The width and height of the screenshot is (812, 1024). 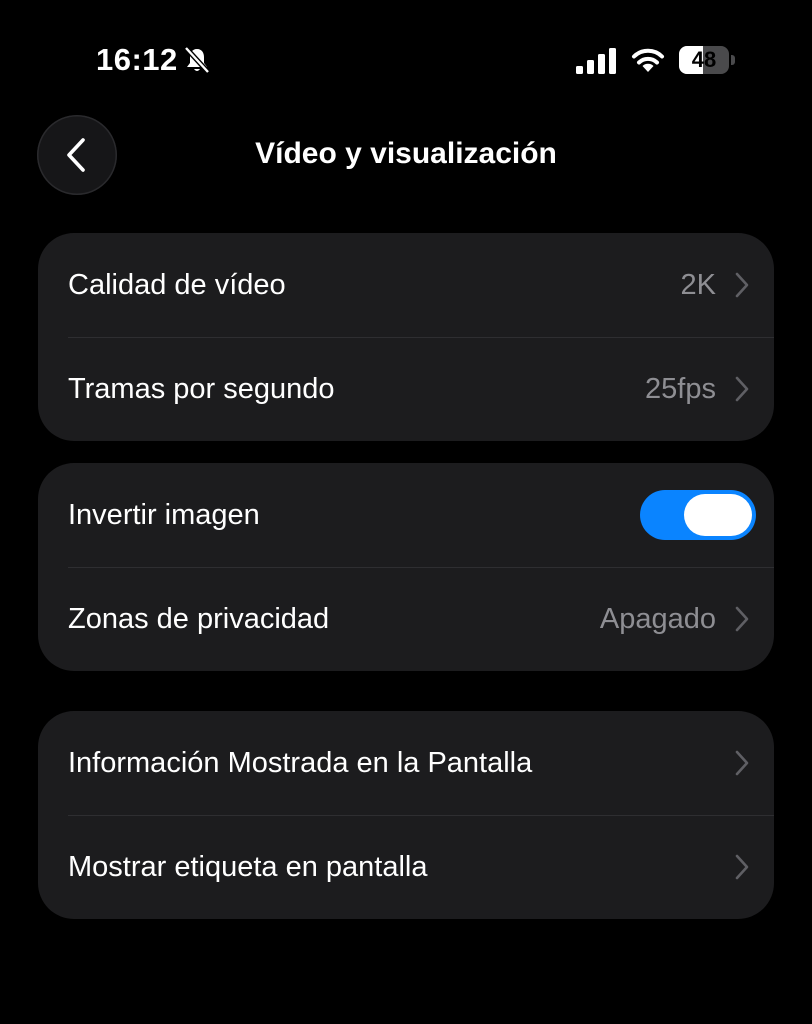 I want to click on row-show-label: Mostrar etiqueta en pantalla, so click(x=406, y=867).